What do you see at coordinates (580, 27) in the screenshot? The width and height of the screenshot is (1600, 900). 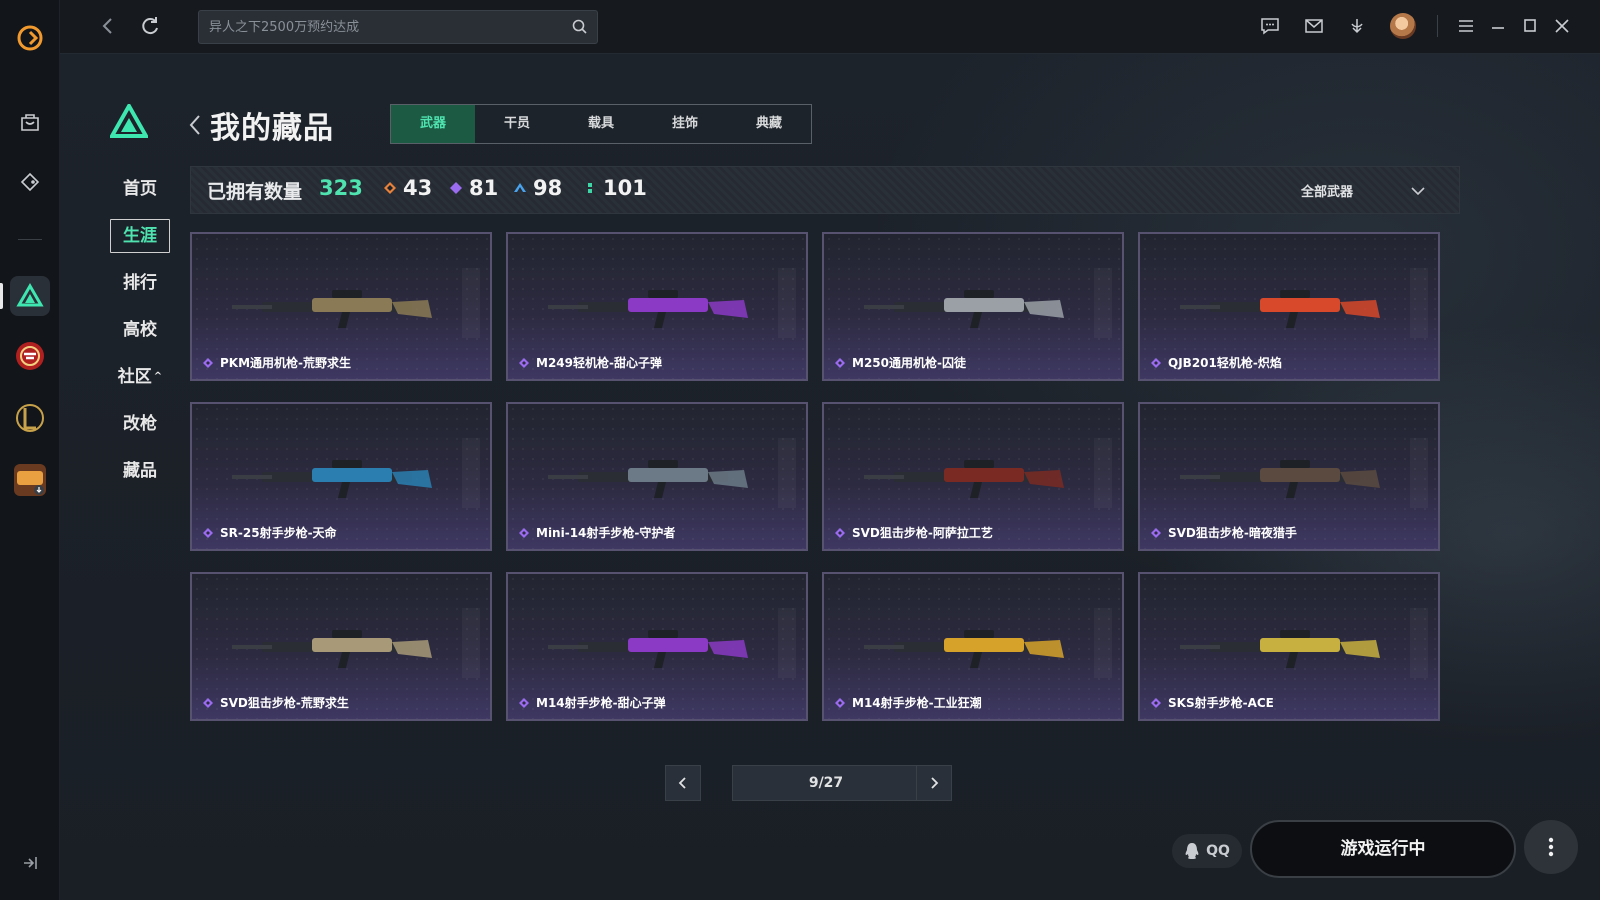 I see `search-icon` at bounding box center [580, 27].